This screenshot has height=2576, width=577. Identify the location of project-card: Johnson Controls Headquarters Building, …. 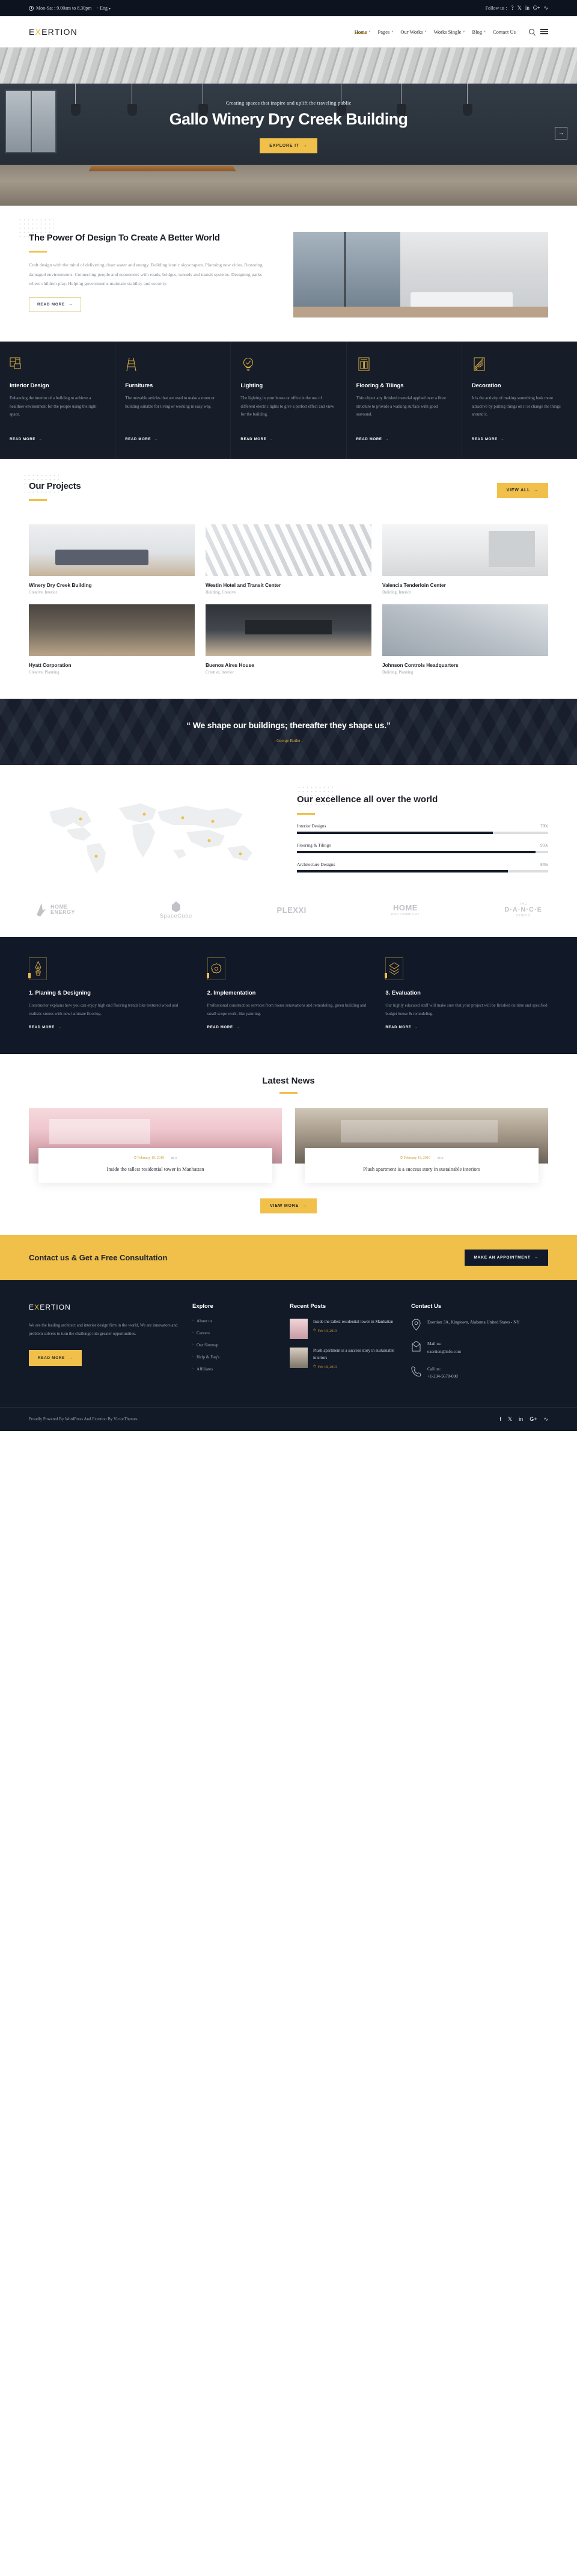
(465, 640).